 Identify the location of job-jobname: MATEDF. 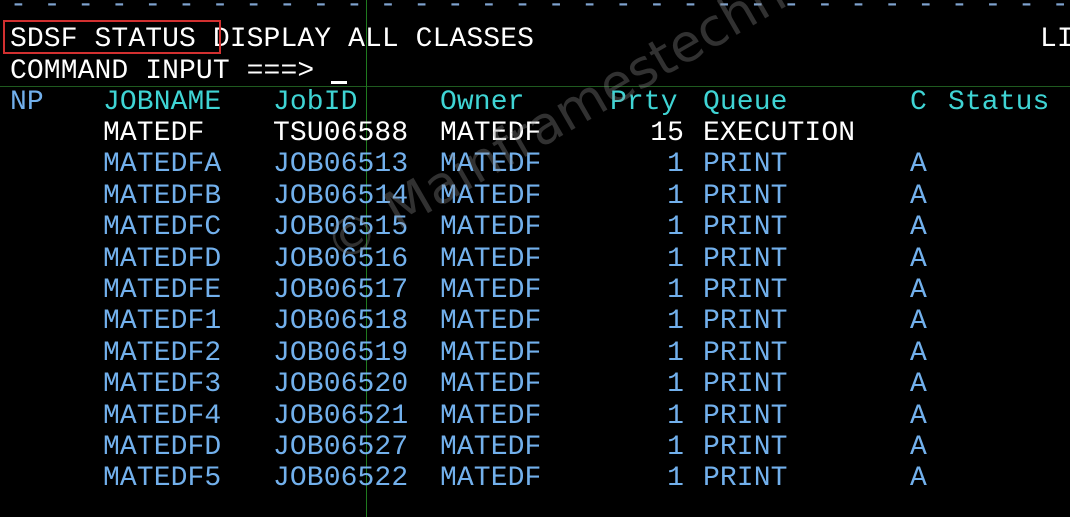
(154, 133).